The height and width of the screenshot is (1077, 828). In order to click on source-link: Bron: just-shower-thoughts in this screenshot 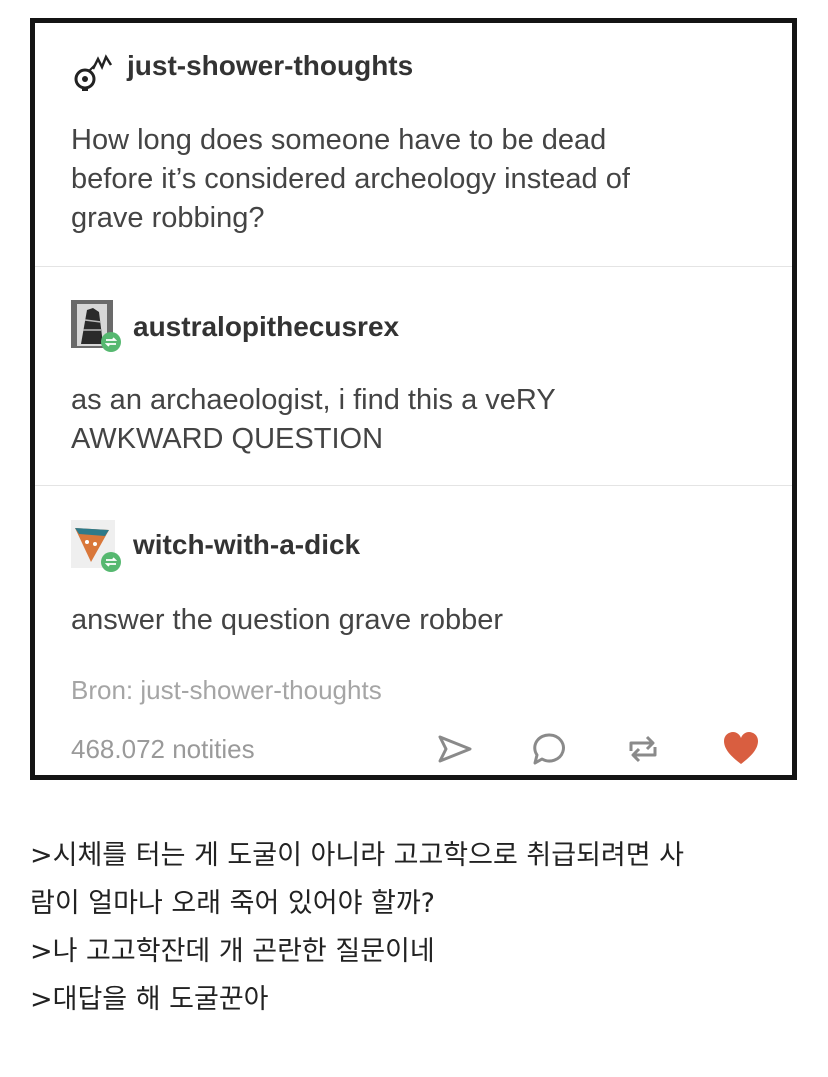, I will do `click(226, 690)`.